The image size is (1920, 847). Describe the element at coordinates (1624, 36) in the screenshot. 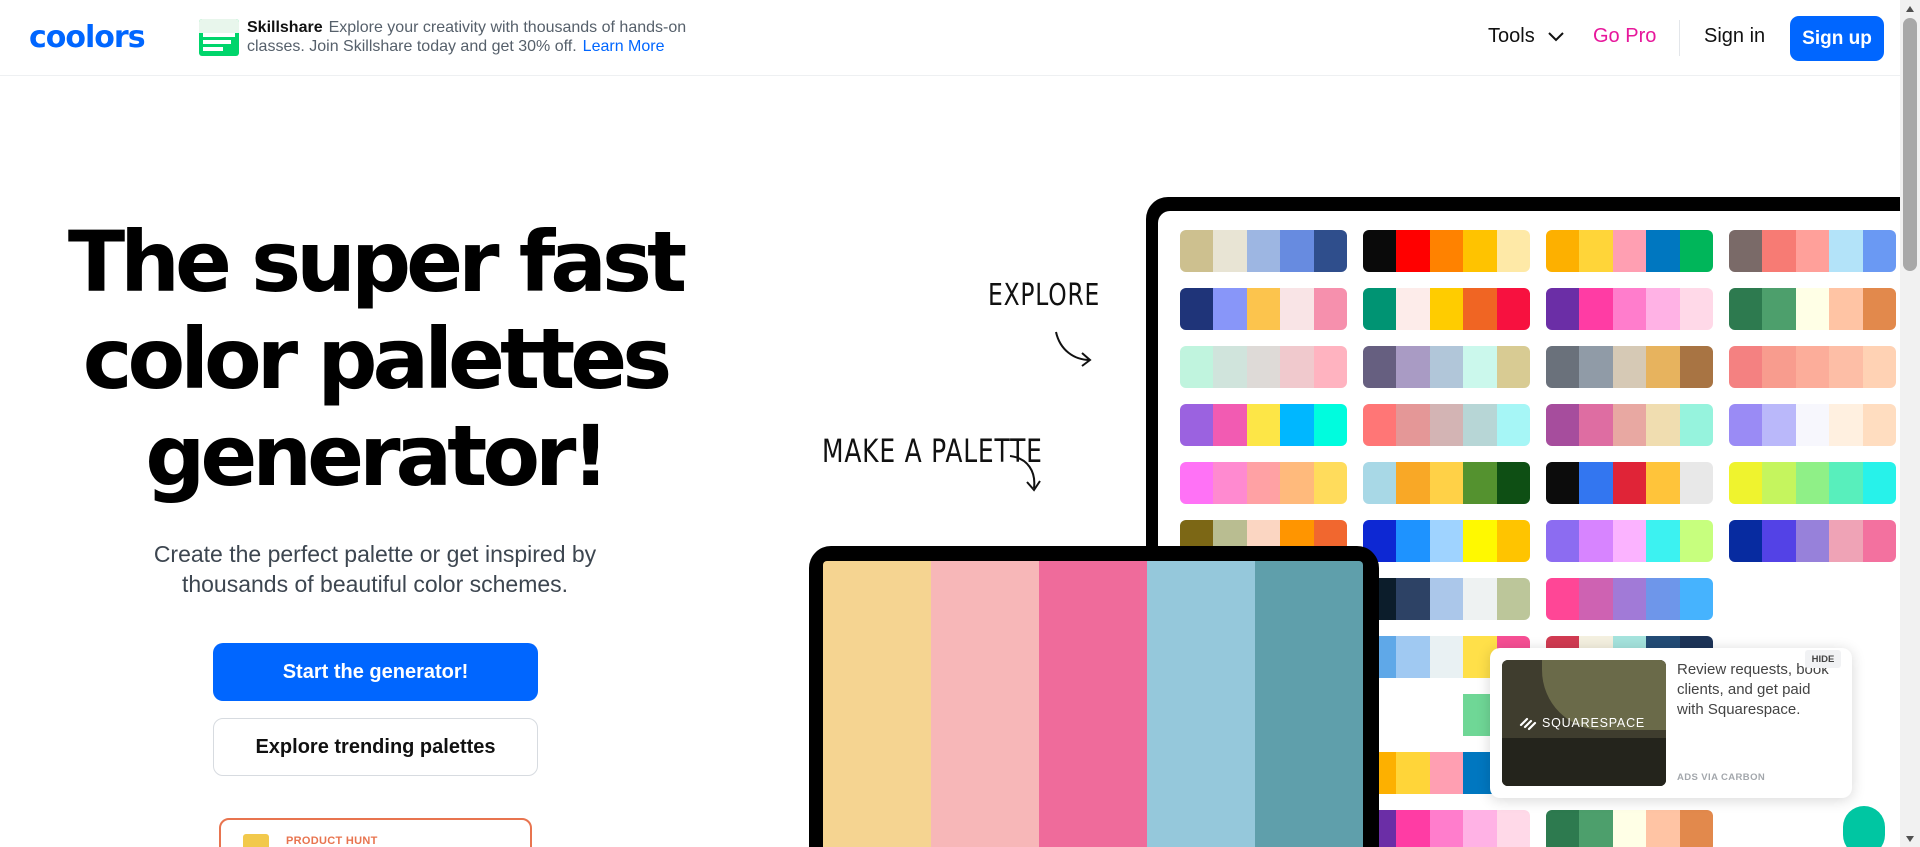

I see `go-pro-link: Go Pro` at that location.